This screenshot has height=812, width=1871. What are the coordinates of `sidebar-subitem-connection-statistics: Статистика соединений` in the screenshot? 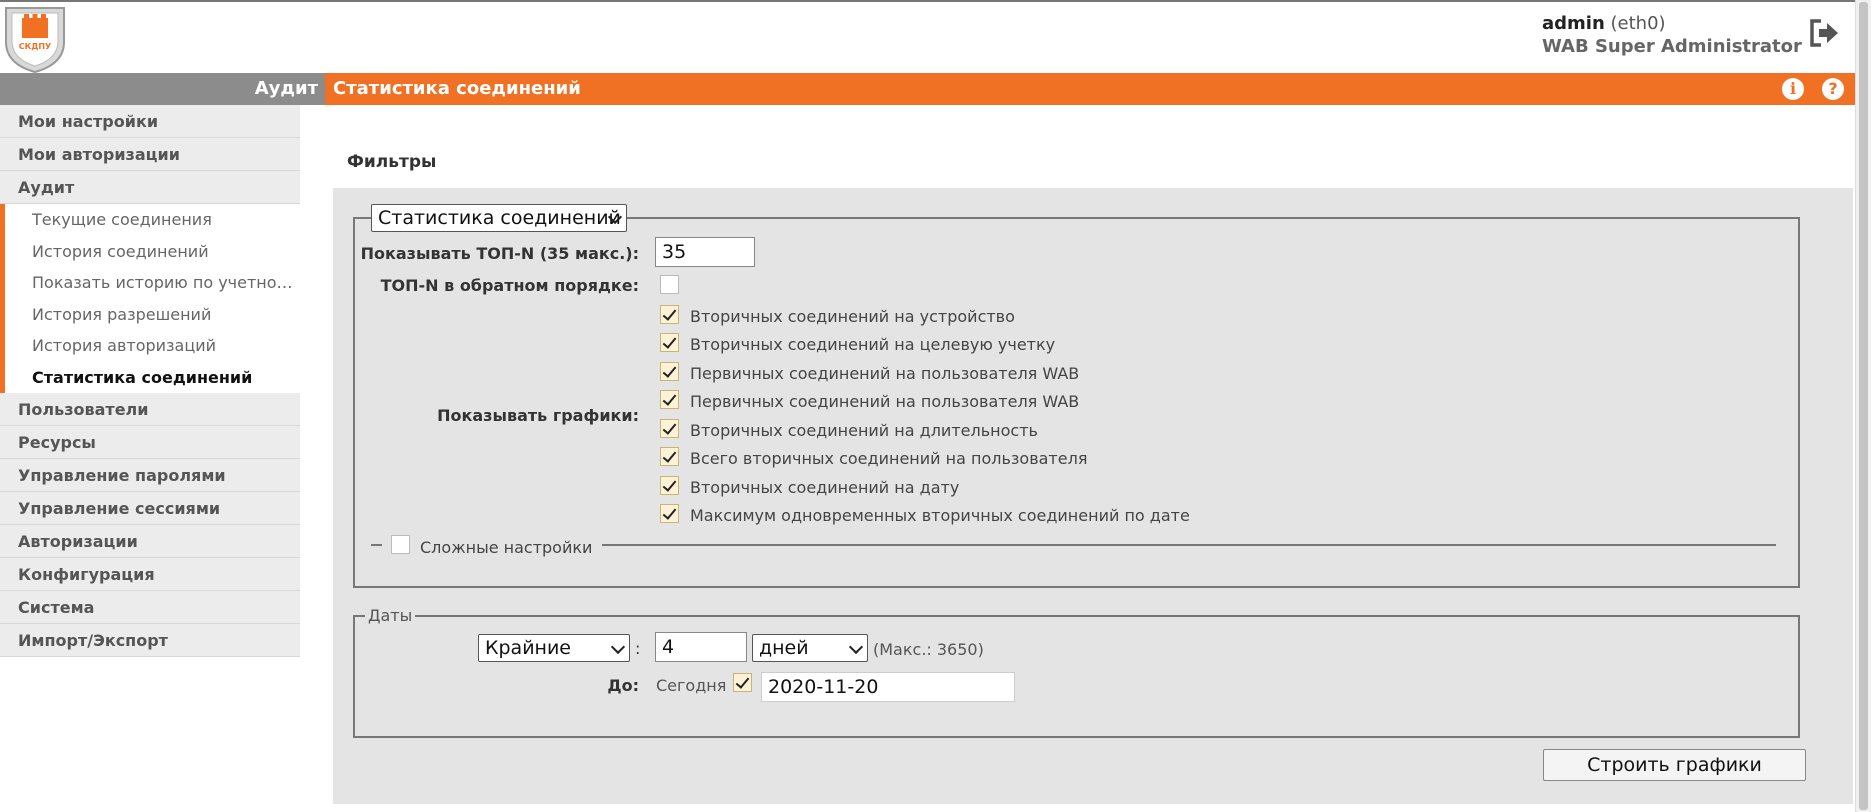 It's located at (152, 378).